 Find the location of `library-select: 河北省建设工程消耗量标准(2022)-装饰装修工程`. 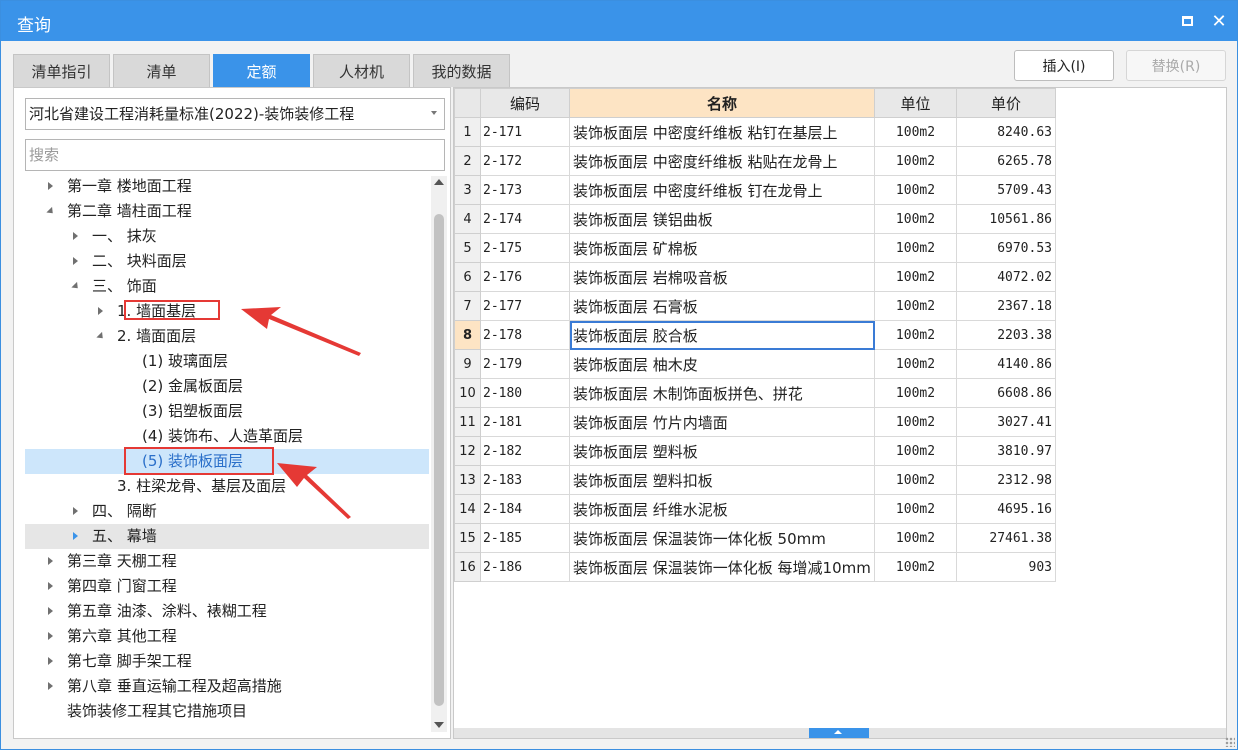

library-select: 河北省建设工程消耗量标准(2022)-装饰装修工程 is located at coordinates (235, 114).